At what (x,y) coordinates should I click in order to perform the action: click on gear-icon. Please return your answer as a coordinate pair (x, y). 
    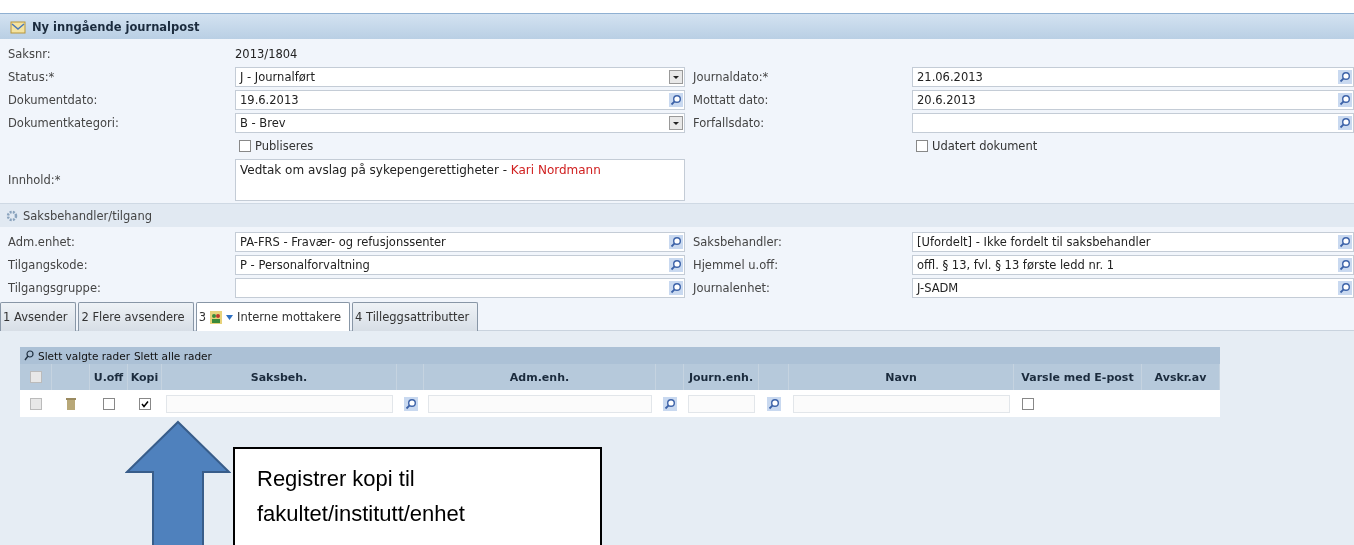
    Looking at the image, I should click on (12, 215).